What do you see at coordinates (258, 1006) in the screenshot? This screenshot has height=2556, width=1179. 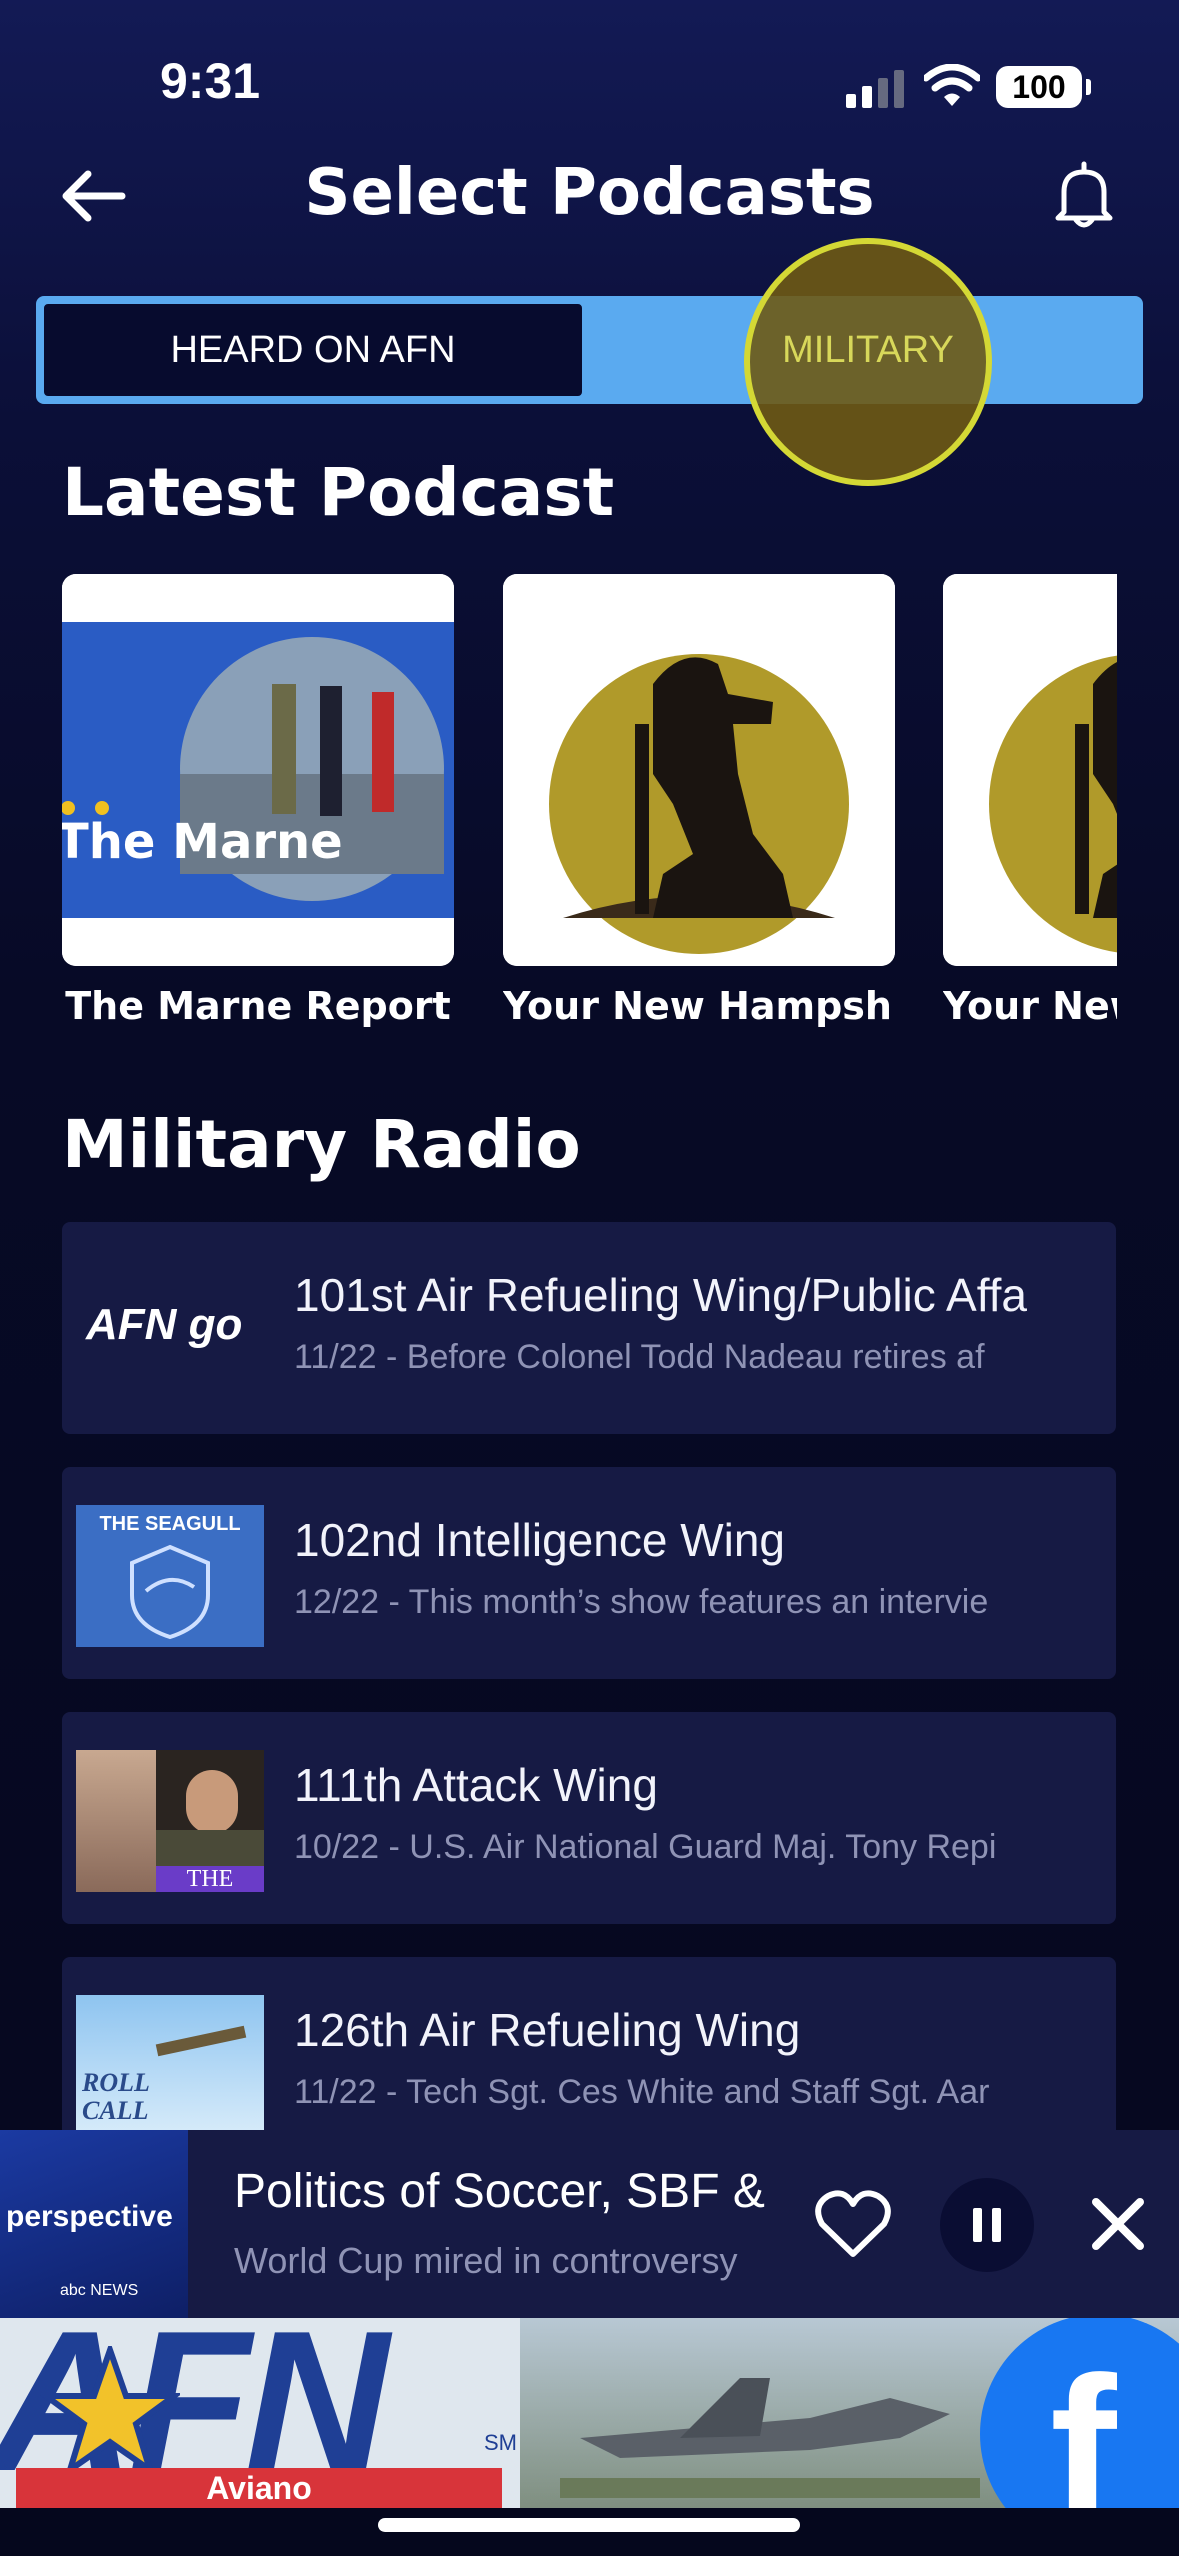 I see `podcast-label: The Marne Report` at bounding box center [258, 1006].